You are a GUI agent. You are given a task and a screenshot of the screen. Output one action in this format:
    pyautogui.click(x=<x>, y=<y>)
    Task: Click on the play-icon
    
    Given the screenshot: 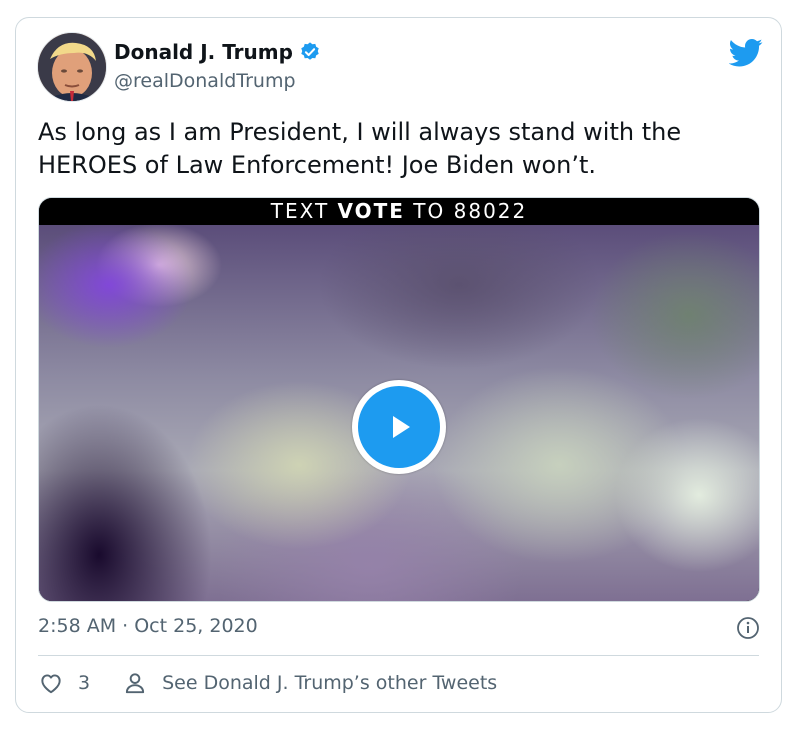 What is the action you would take?
    pyautogui.click(x=401, y=427)
    